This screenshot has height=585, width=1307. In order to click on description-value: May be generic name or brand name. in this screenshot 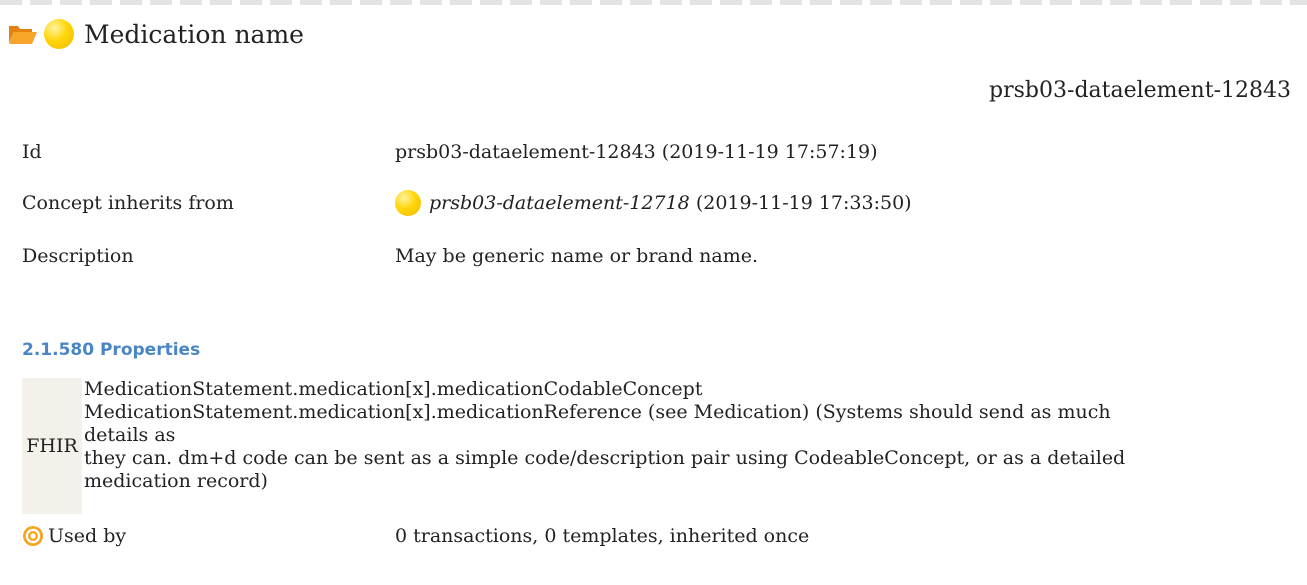, I will do `click(577, 256)`.